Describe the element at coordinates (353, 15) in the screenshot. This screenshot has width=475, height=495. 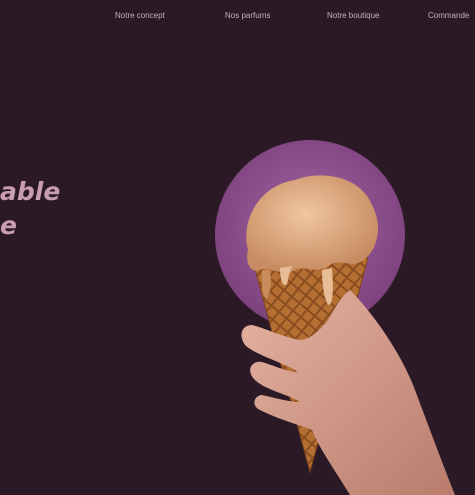
I see `nav-link-shop: Notre boutique` at that location.